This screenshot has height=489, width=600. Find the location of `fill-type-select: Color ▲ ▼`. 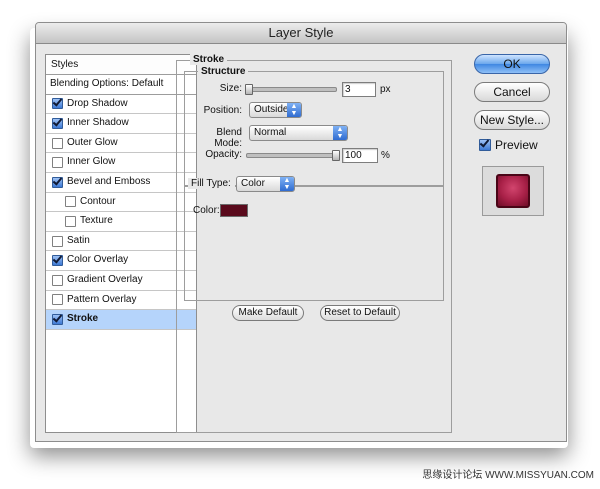

fill-type-select: Color ▲ ▼ is located at coordinates (265, 184).